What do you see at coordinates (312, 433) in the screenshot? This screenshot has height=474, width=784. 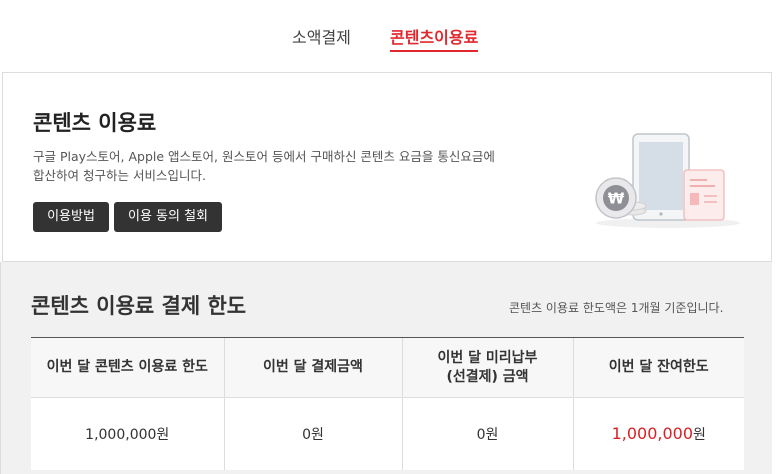 I see `paid-amount-value: 0원` at bounding box center [312, 433].